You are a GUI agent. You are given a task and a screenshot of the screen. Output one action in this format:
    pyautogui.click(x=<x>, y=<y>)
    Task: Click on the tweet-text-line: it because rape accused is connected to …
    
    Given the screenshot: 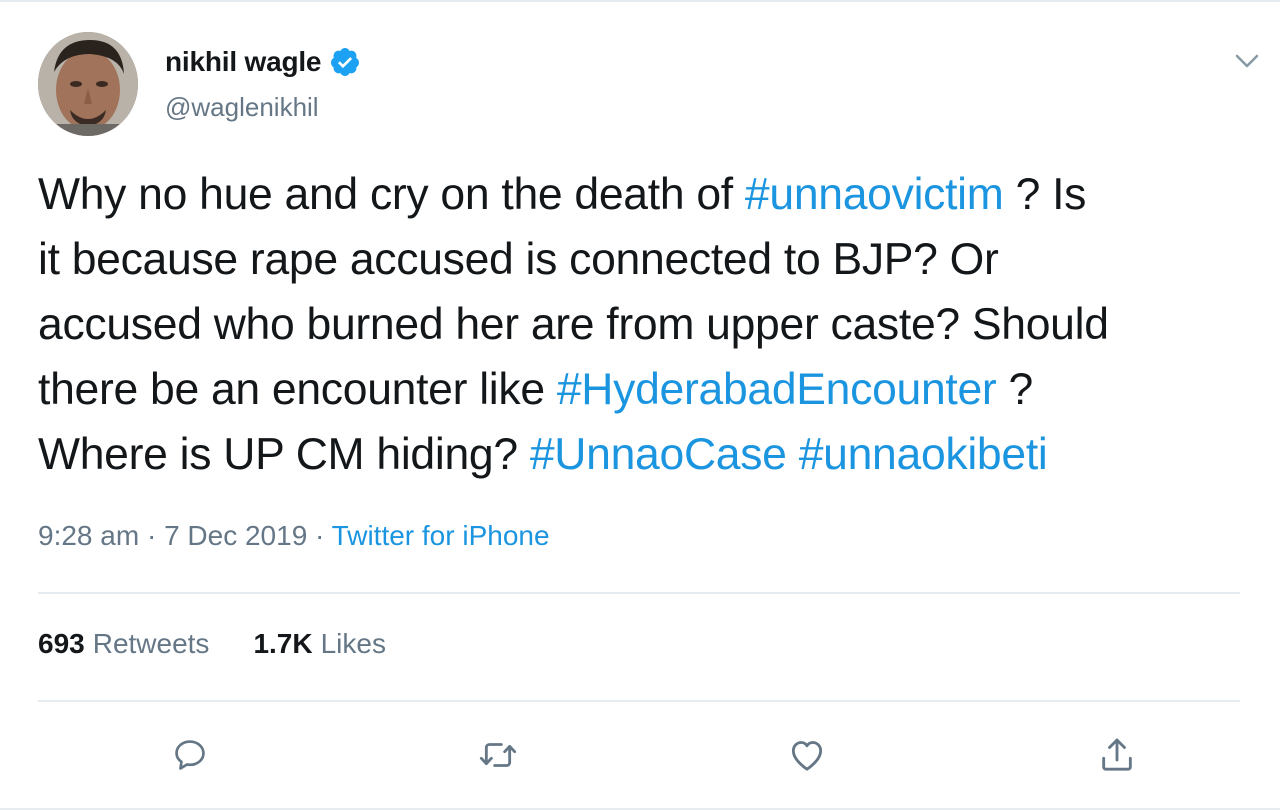 What is the action you would take?
    pyautogui.click(x=645, y=259)
    